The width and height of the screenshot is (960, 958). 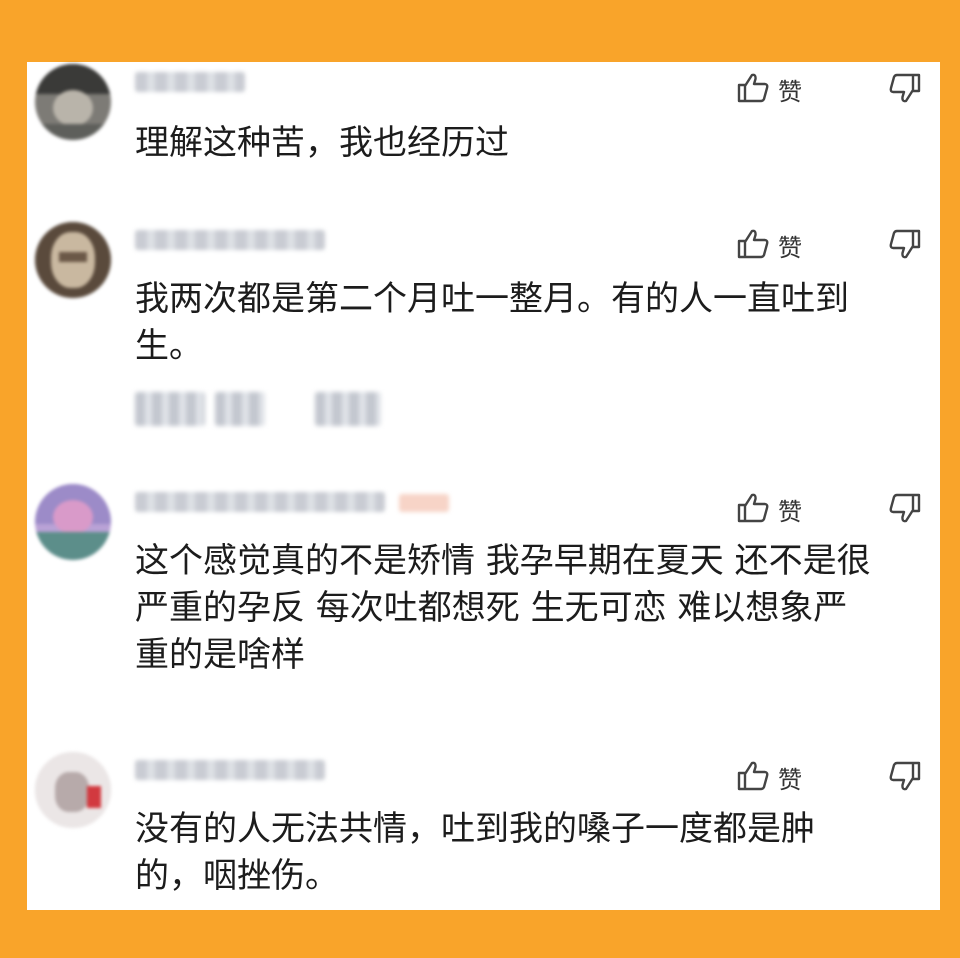 What do you see at coordinates (265, 409) in the screenshot?
I see `comment-meta-blurred` at bounding box center [265, 409].